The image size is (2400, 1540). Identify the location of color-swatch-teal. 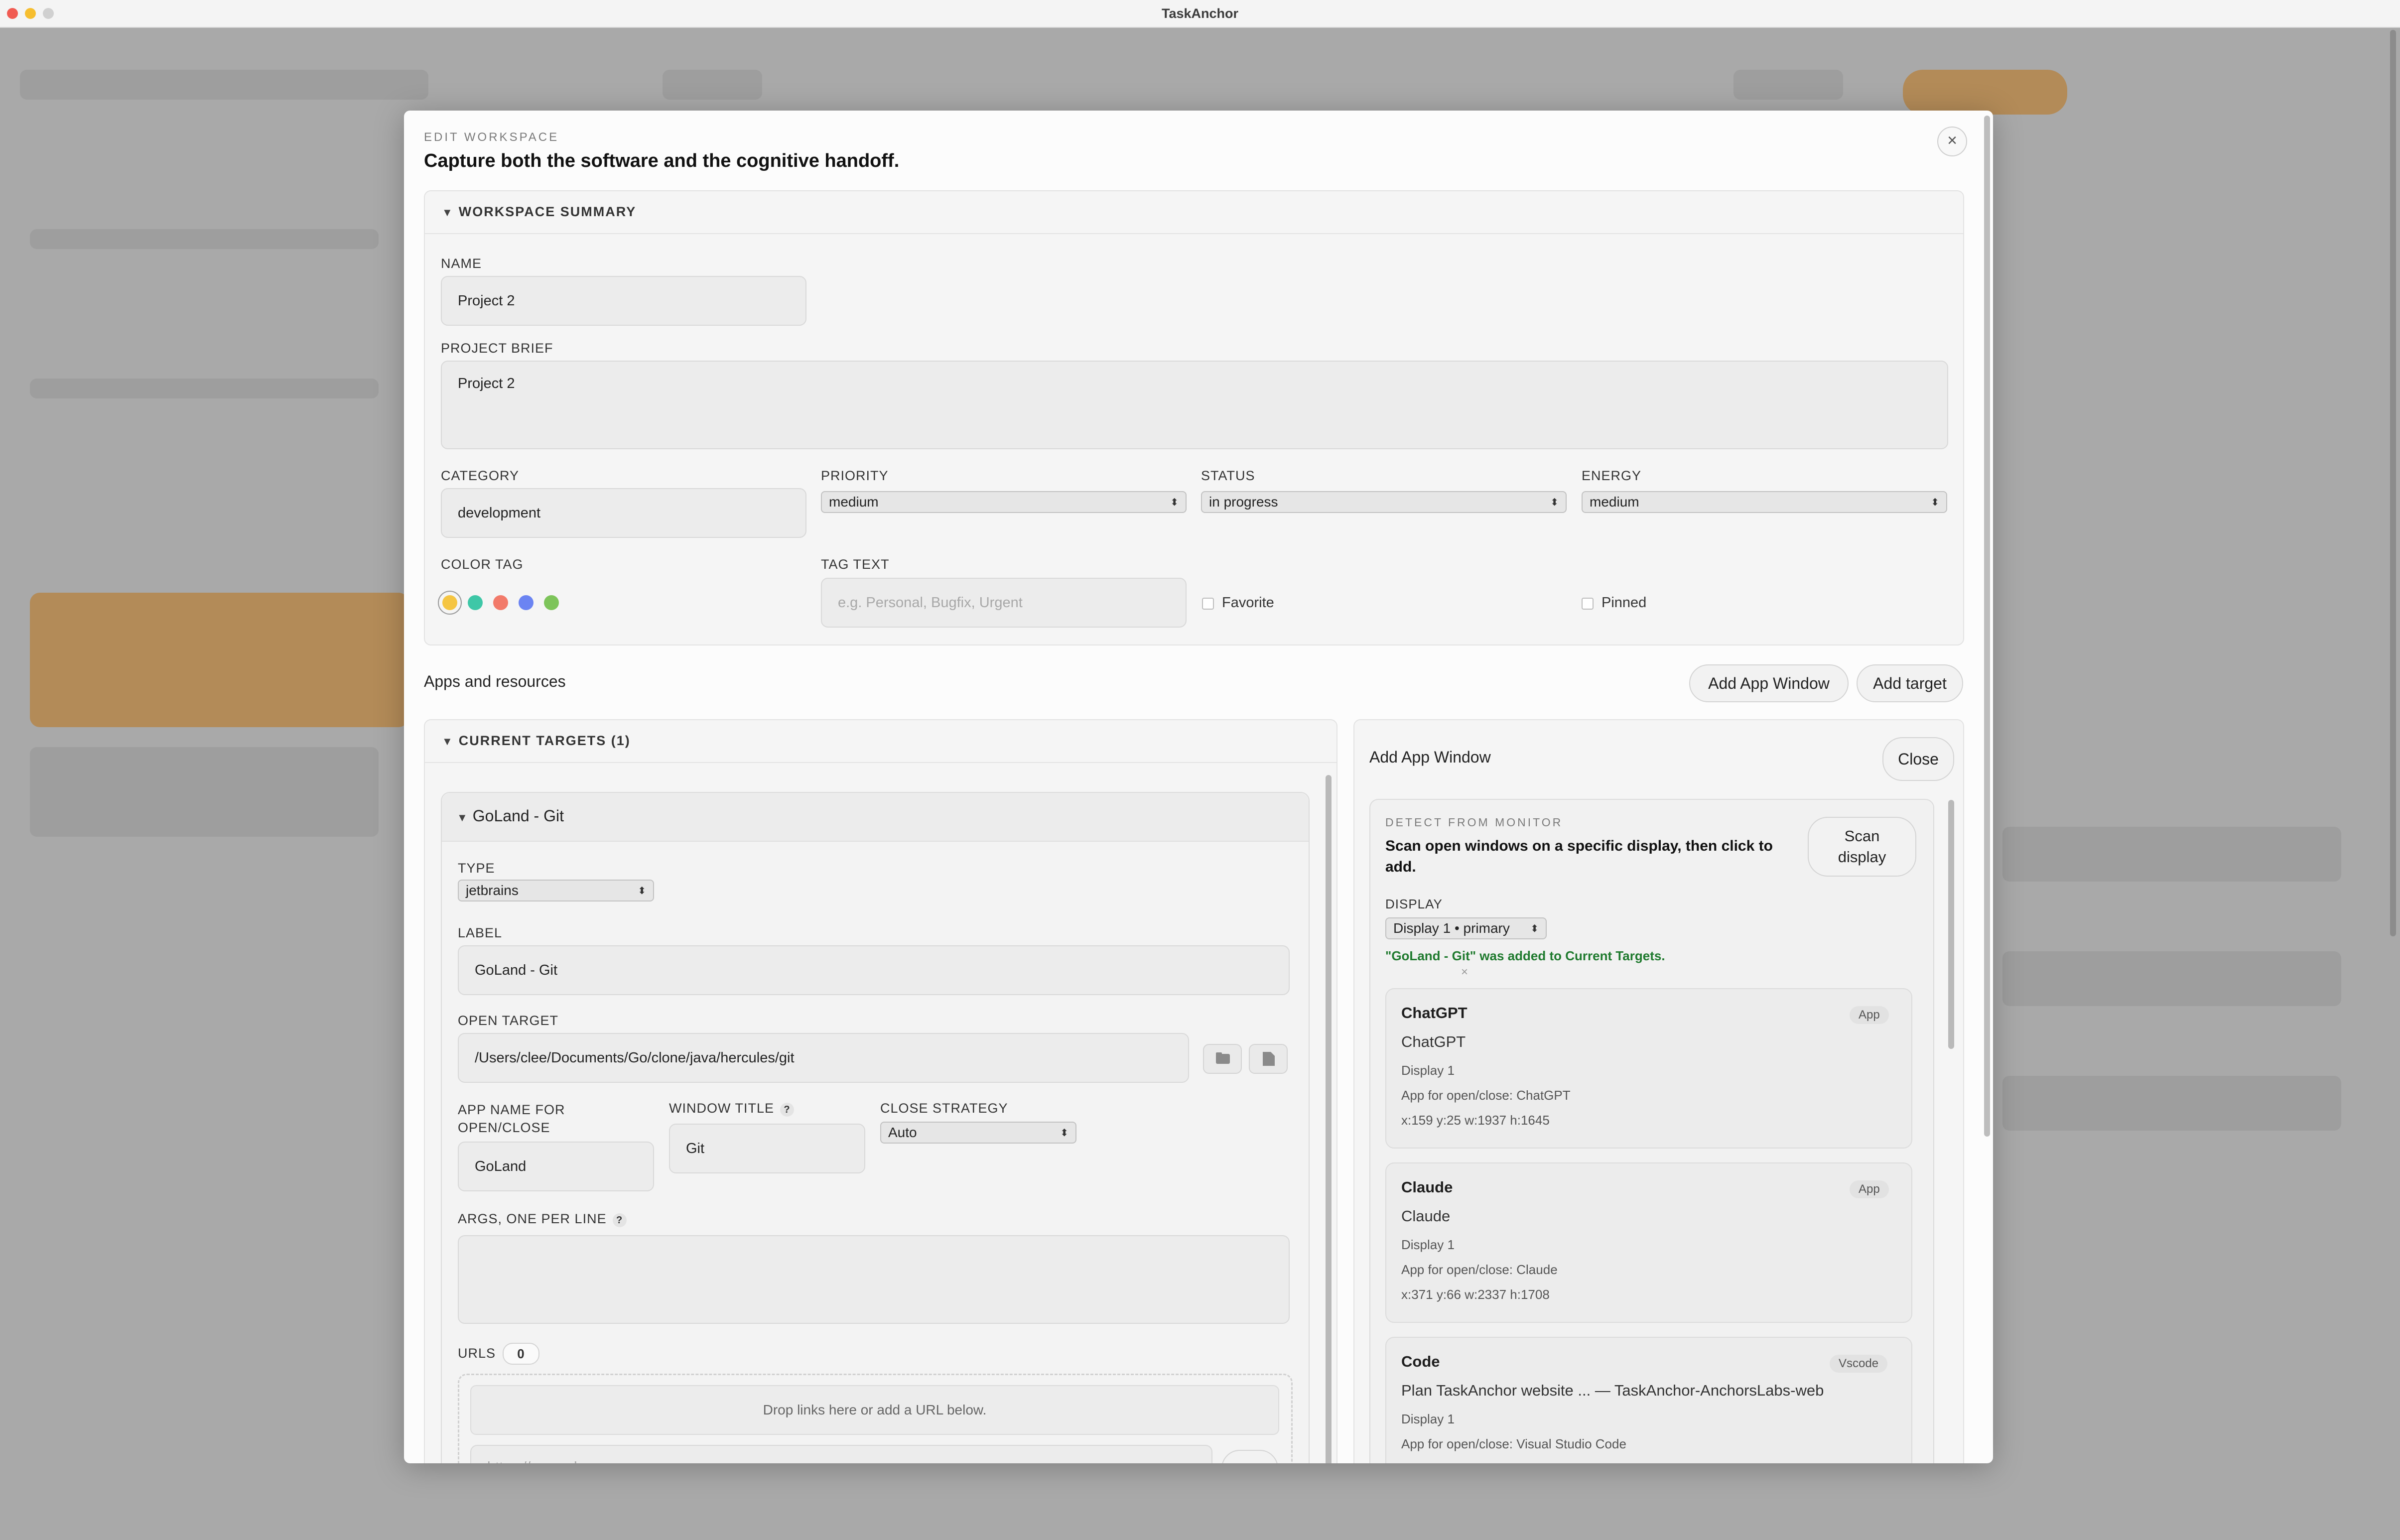
(475, 602).